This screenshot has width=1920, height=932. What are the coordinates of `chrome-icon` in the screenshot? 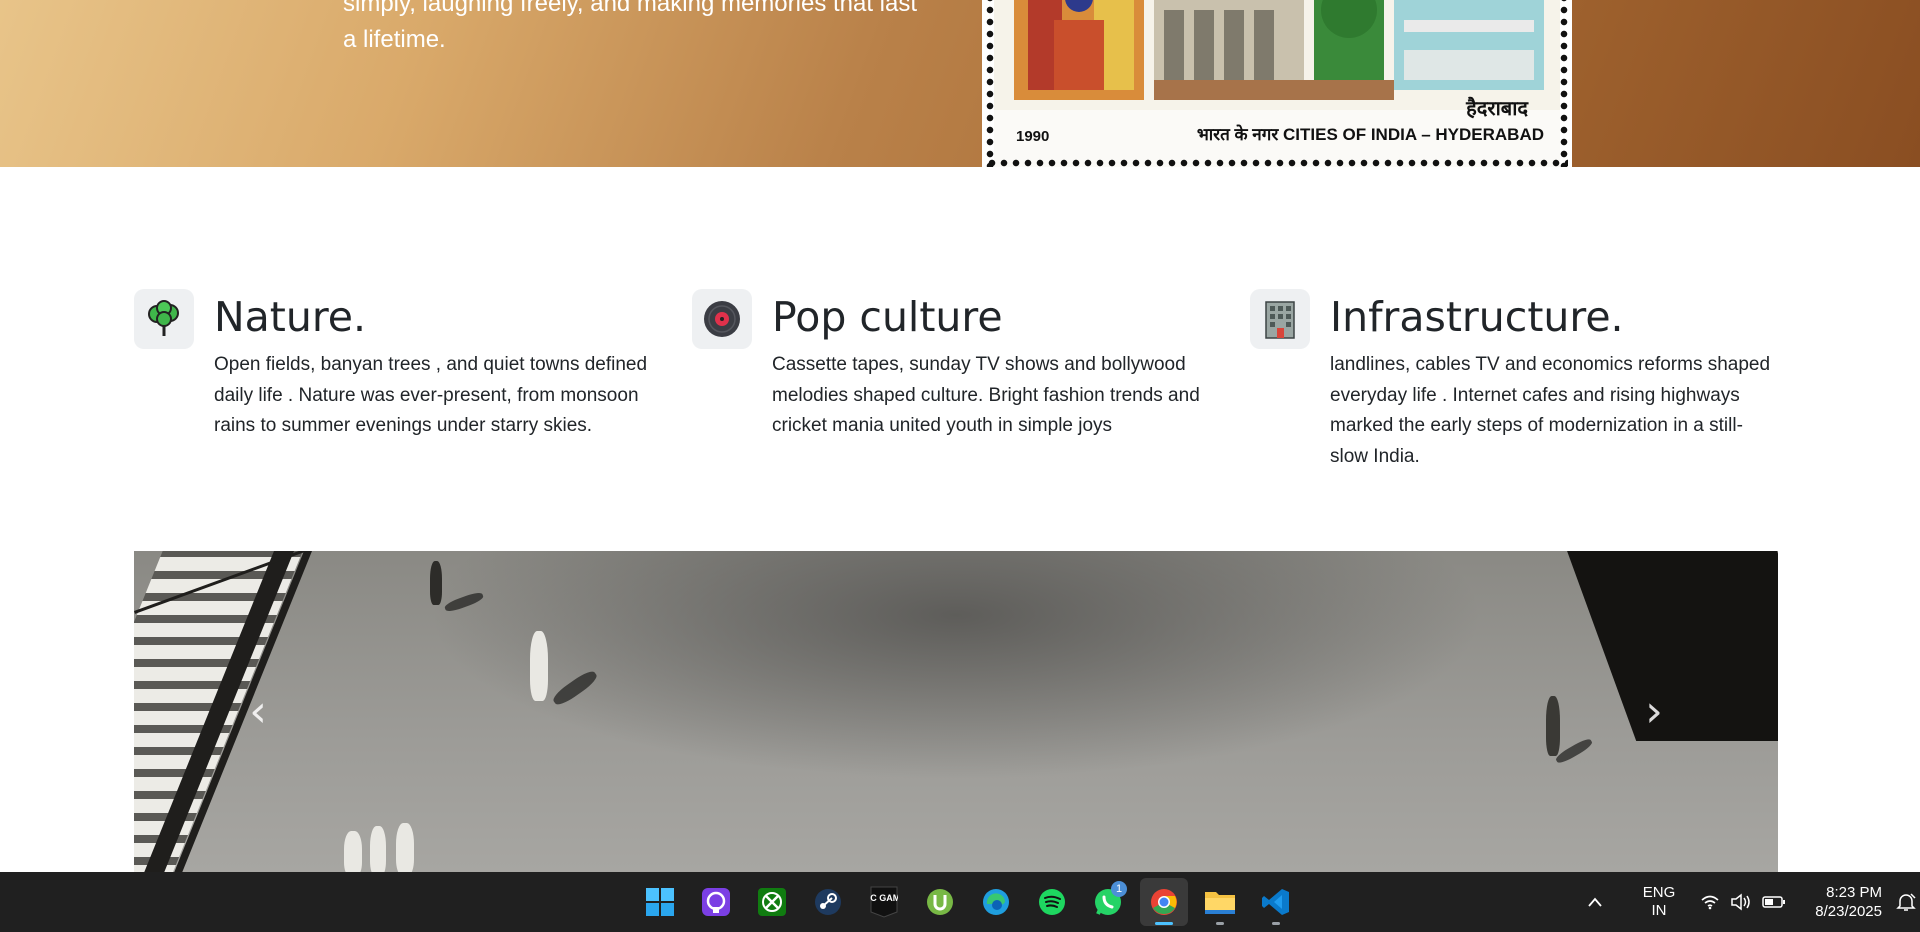 It's located at (1164, 902).